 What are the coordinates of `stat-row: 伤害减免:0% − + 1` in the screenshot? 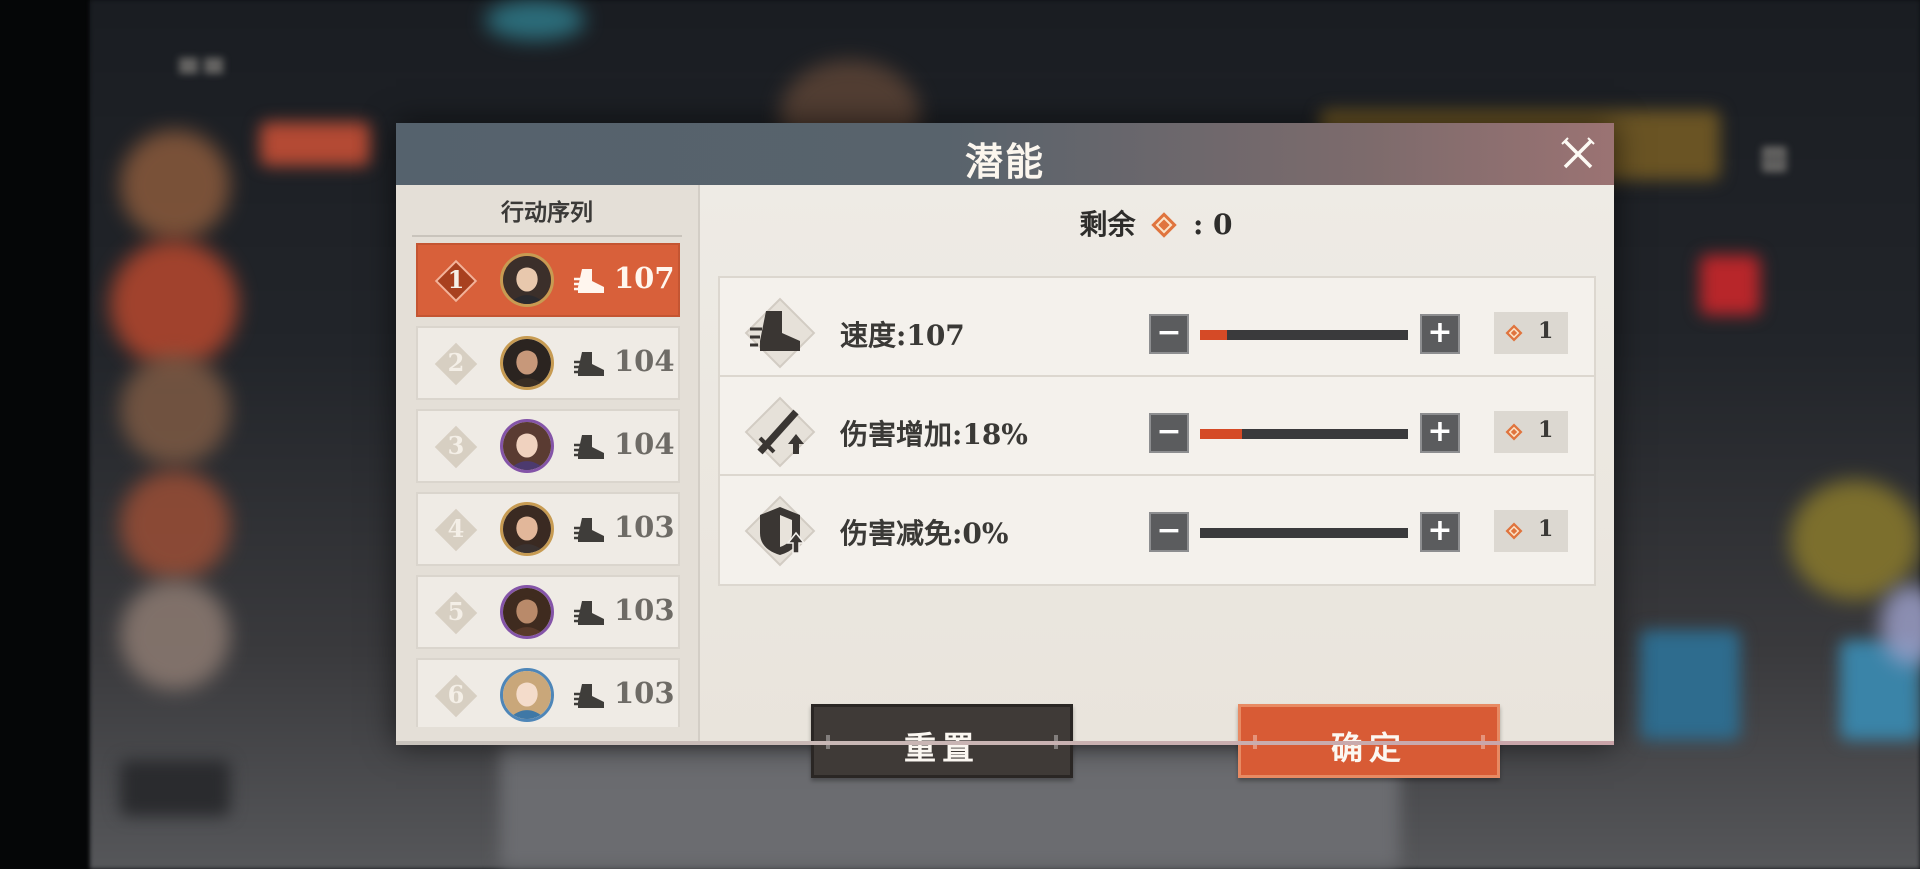 It's located at (1157, 530).